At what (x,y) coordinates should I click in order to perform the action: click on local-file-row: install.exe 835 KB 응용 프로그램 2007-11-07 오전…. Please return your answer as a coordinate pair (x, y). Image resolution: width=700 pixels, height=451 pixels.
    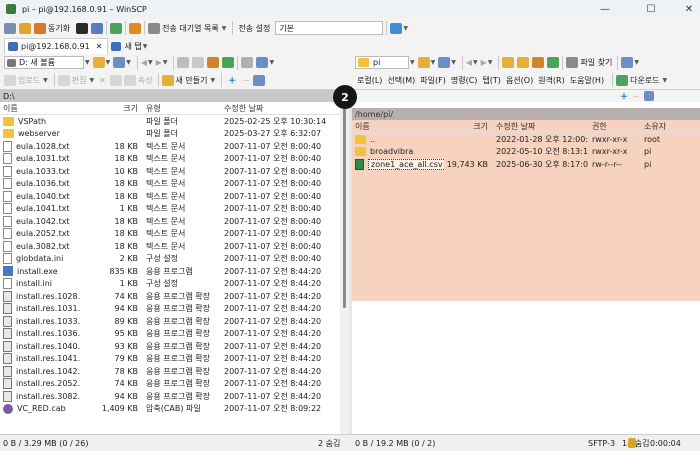
    Looking at the image, I should click on (170, 271).